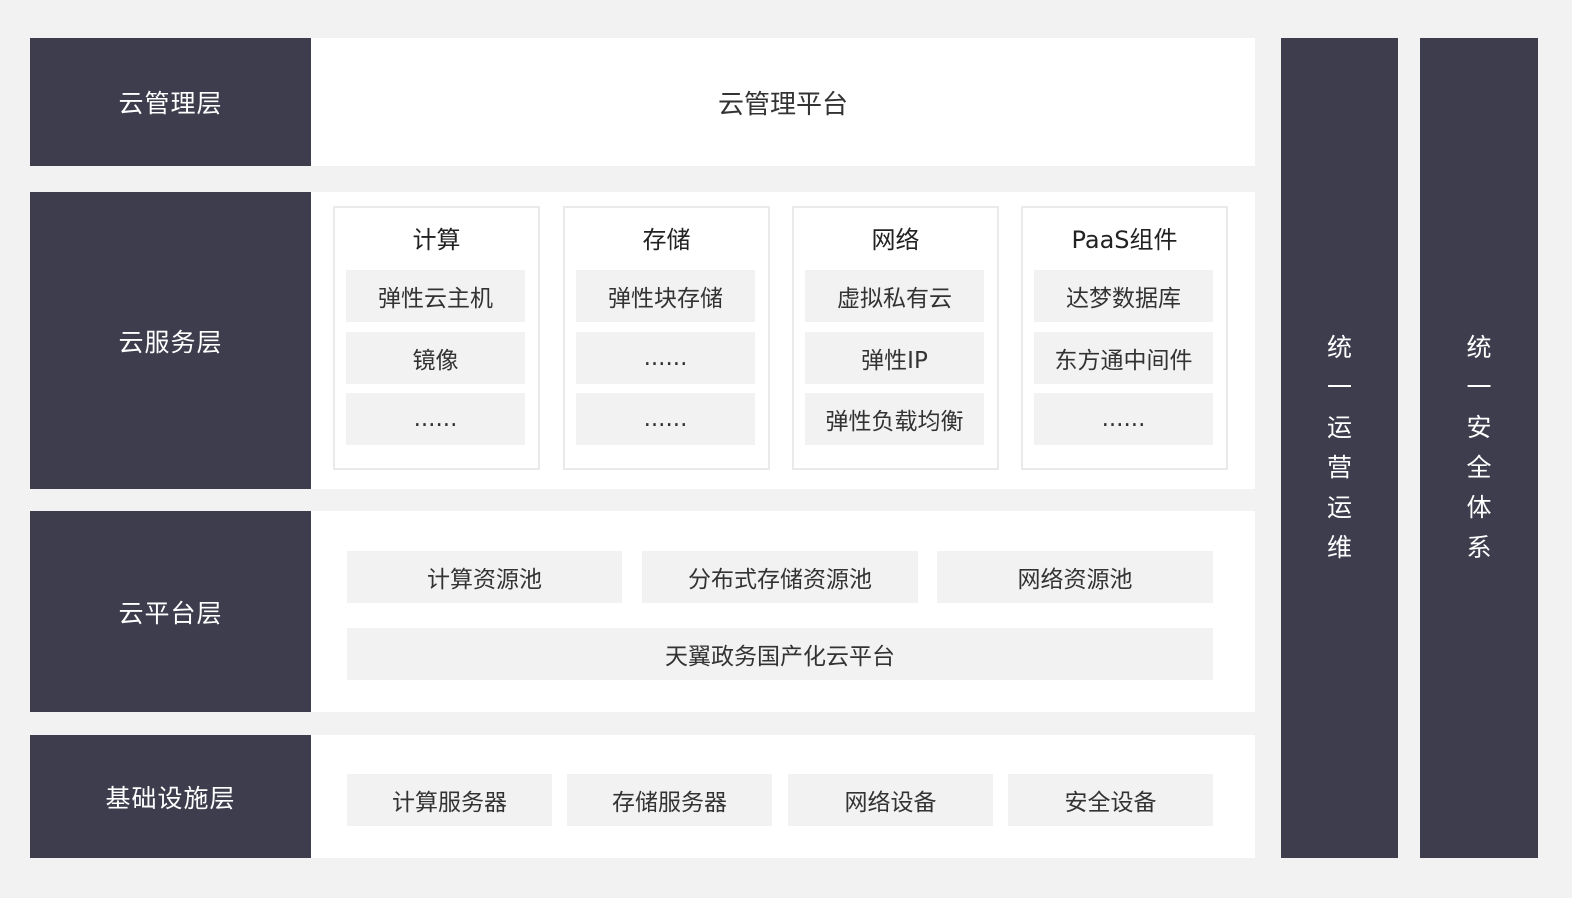  What do you see at coordinates (170, 611) in the screenshot?
I see `platform-layer-label: 云平台层` at bounding box center [170, 611].